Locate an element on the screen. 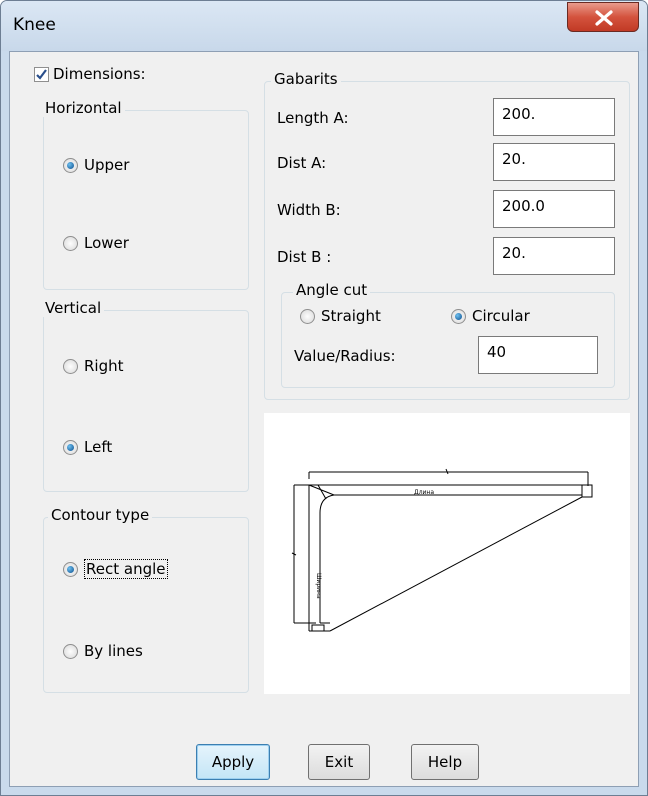  angle-cut-legend: Angle cut is located at coordinates (332, 290).